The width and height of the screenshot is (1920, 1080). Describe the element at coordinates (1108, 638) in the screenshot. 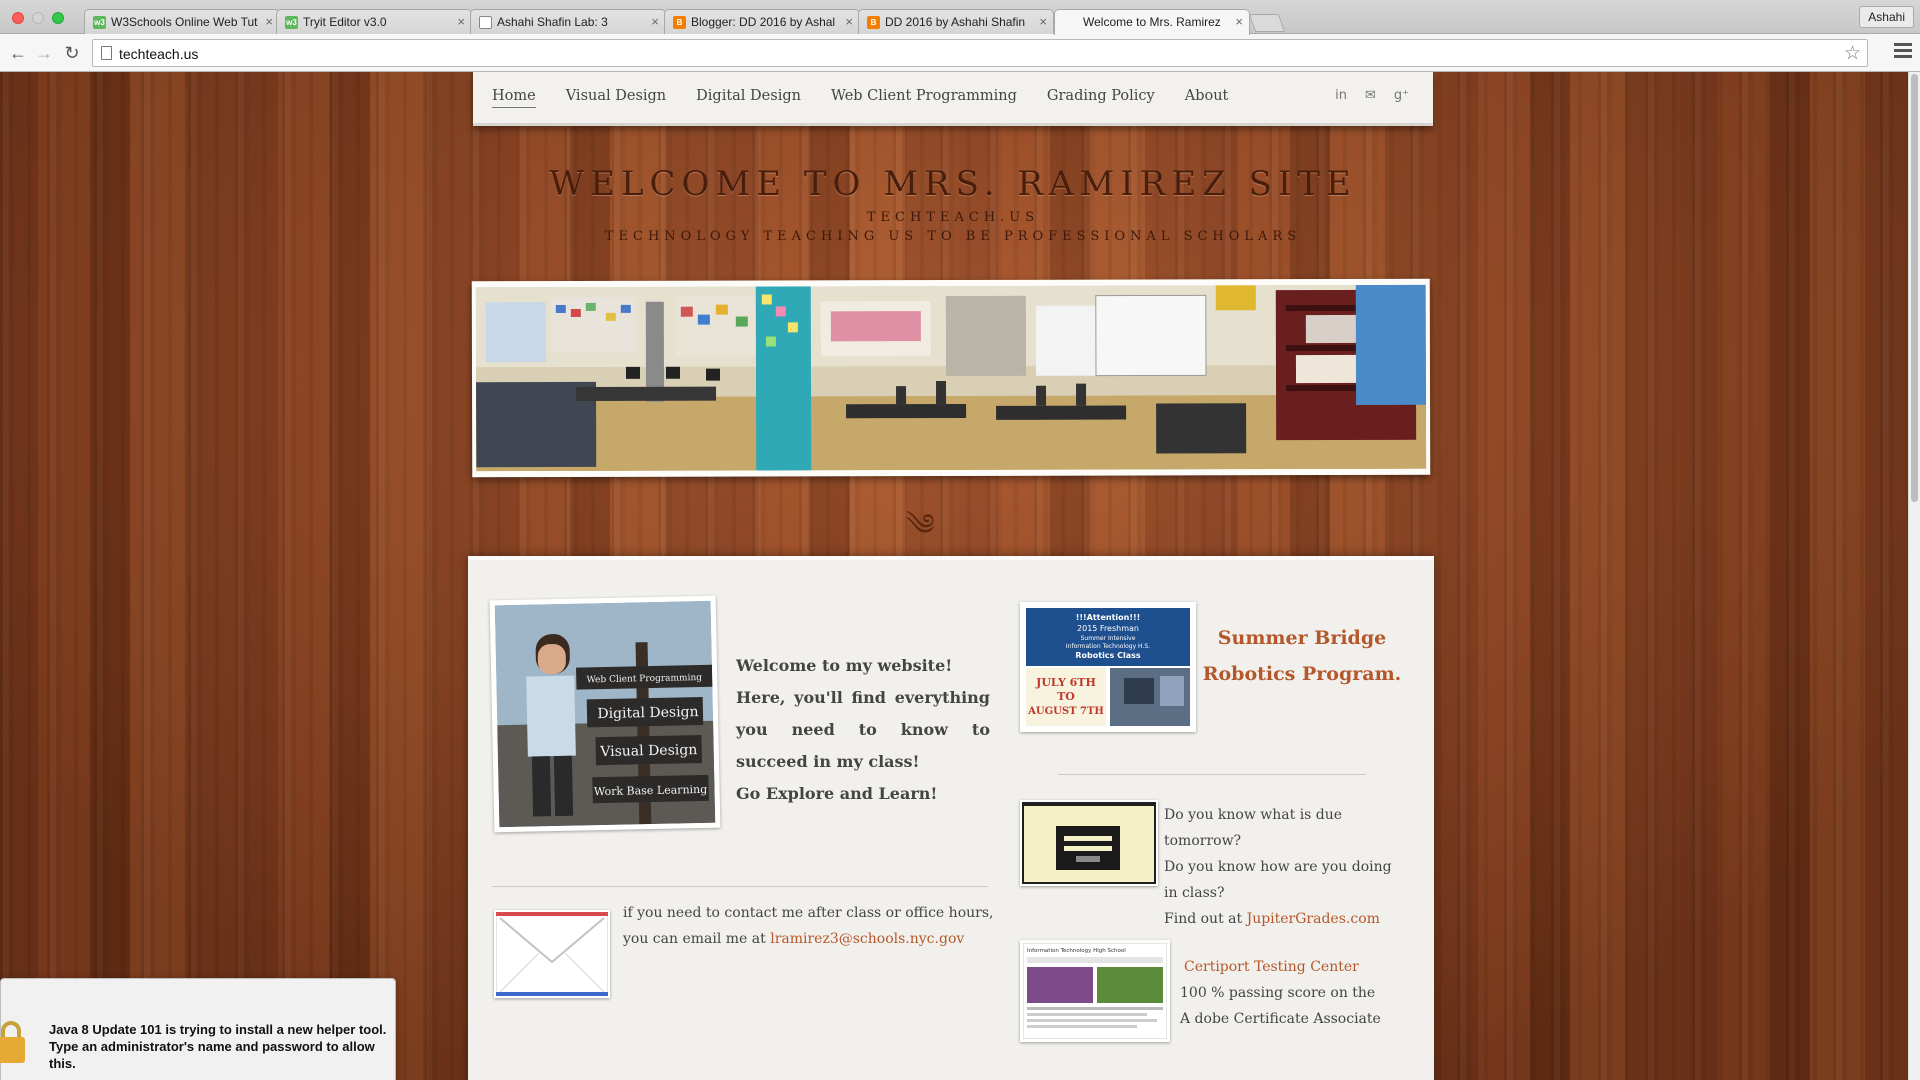

I see `flyer-line: Summer Intensive` at that location.